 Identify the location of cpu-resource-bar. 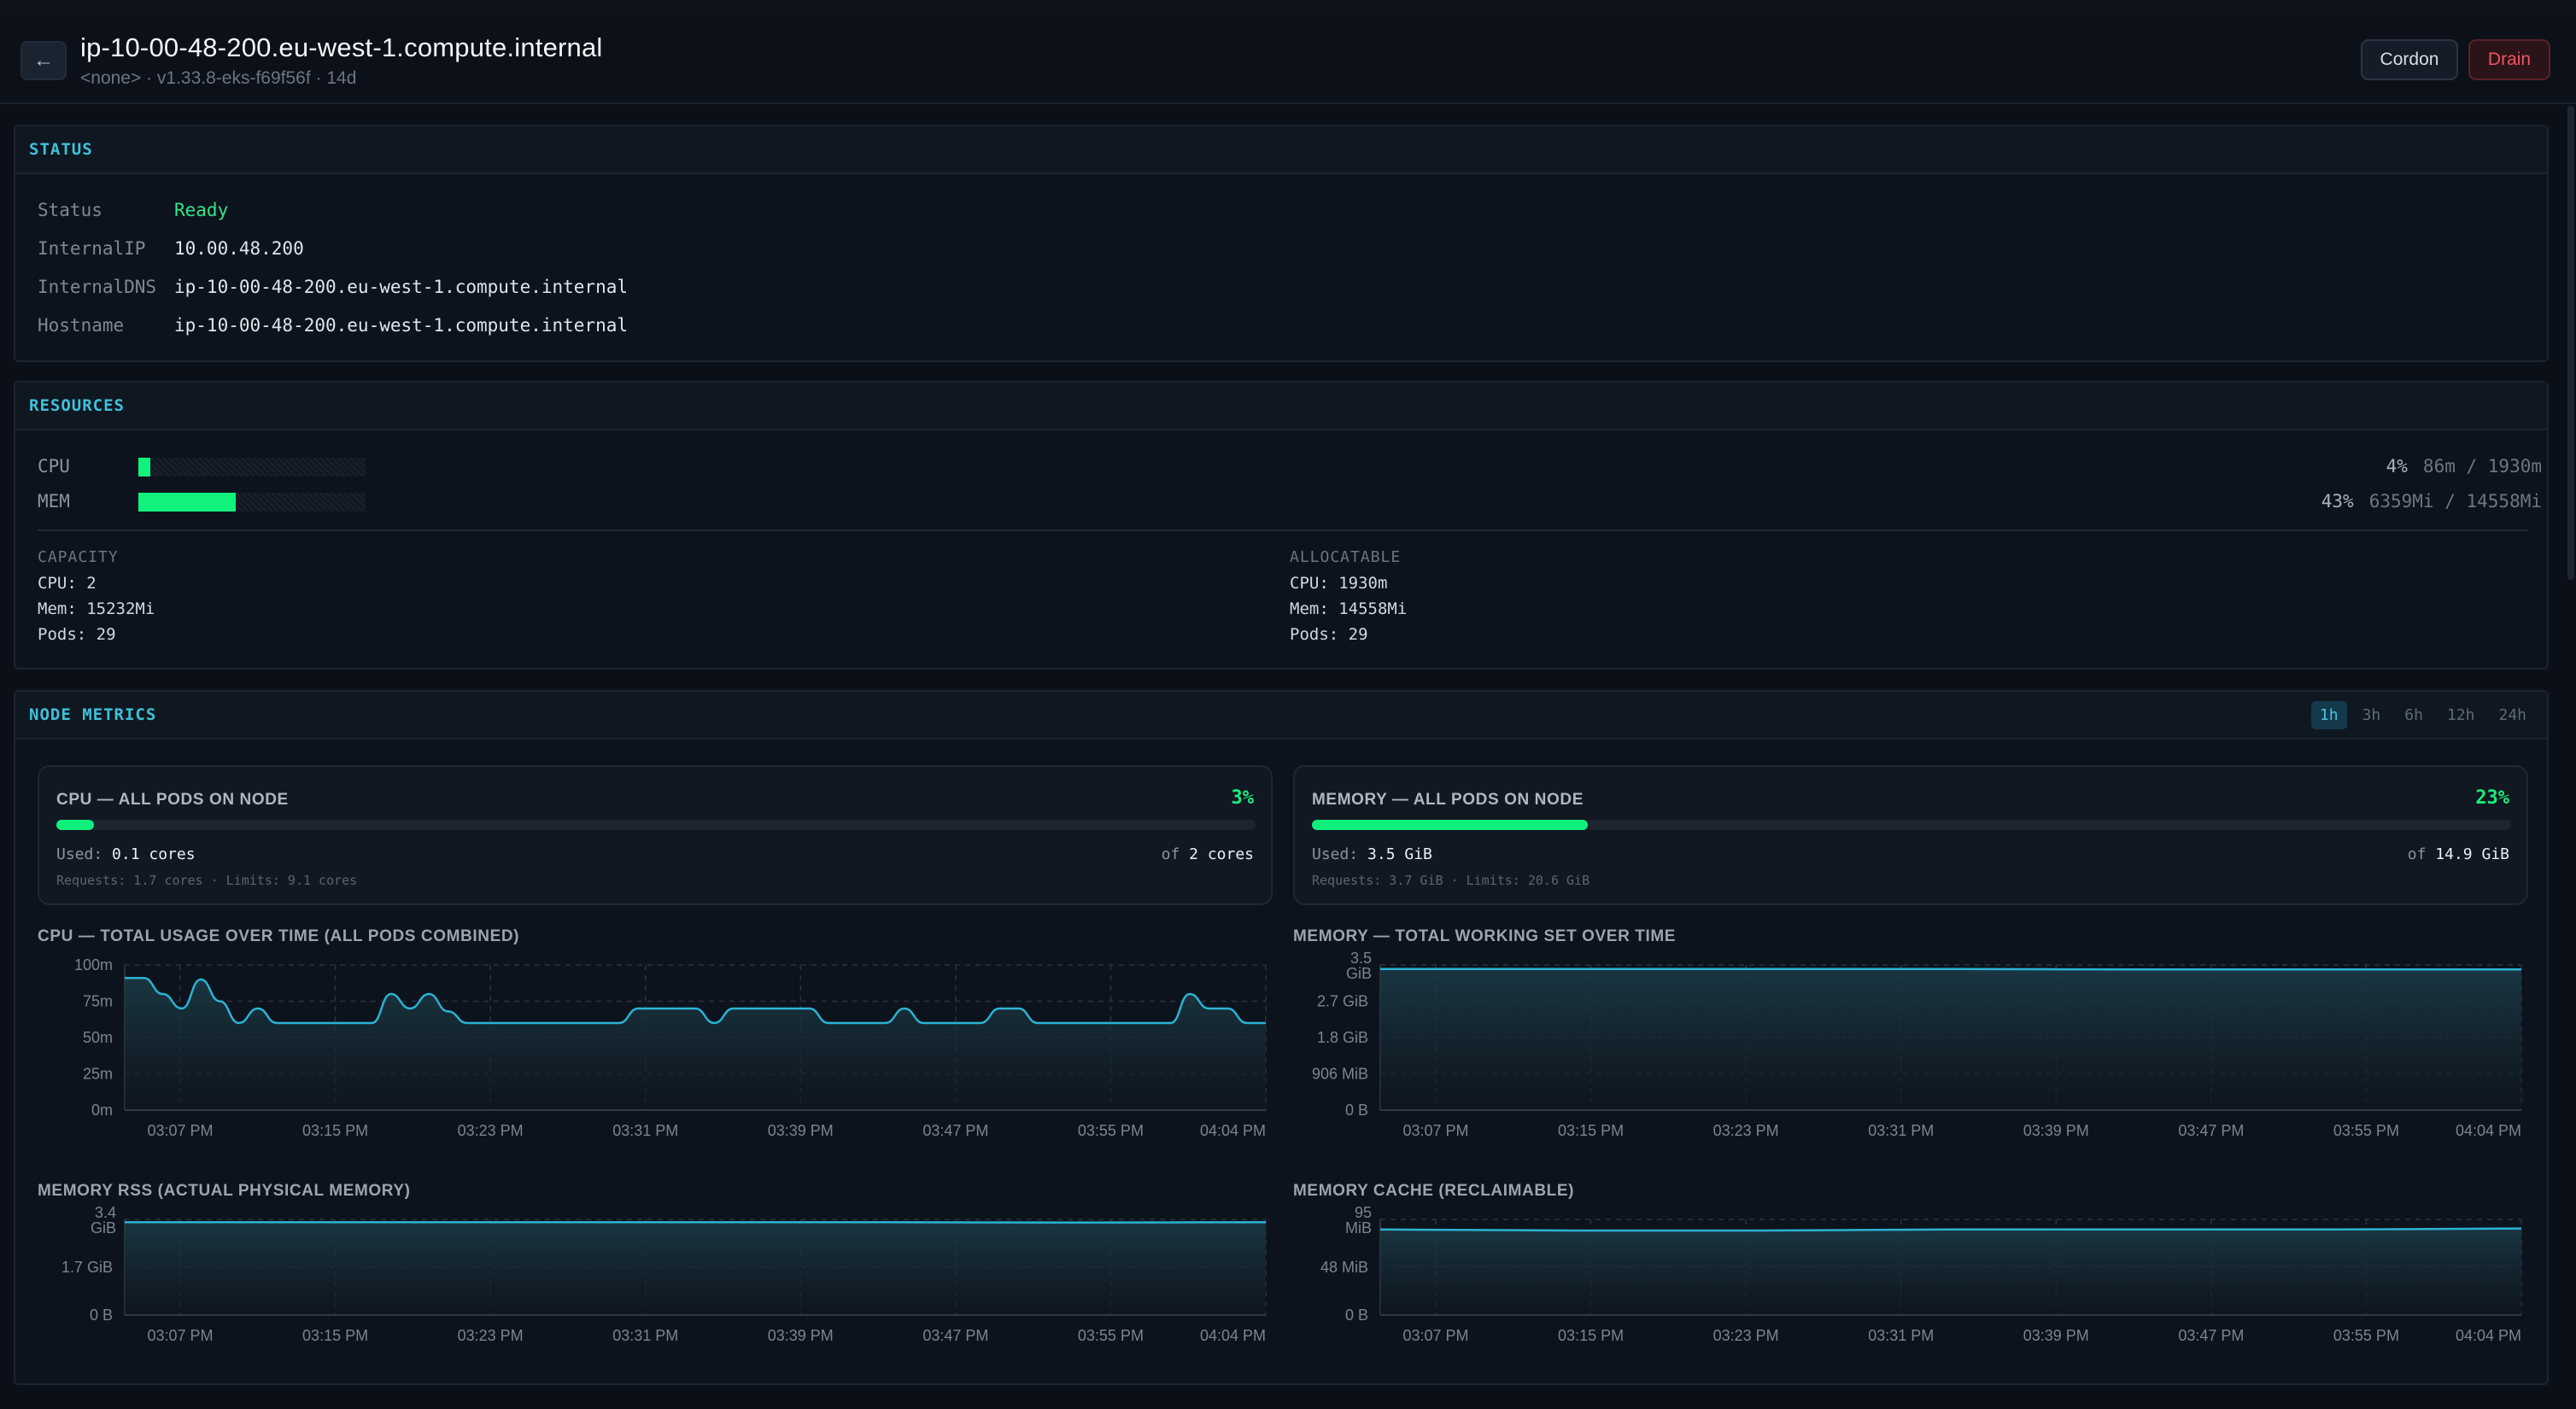
(252, 467).